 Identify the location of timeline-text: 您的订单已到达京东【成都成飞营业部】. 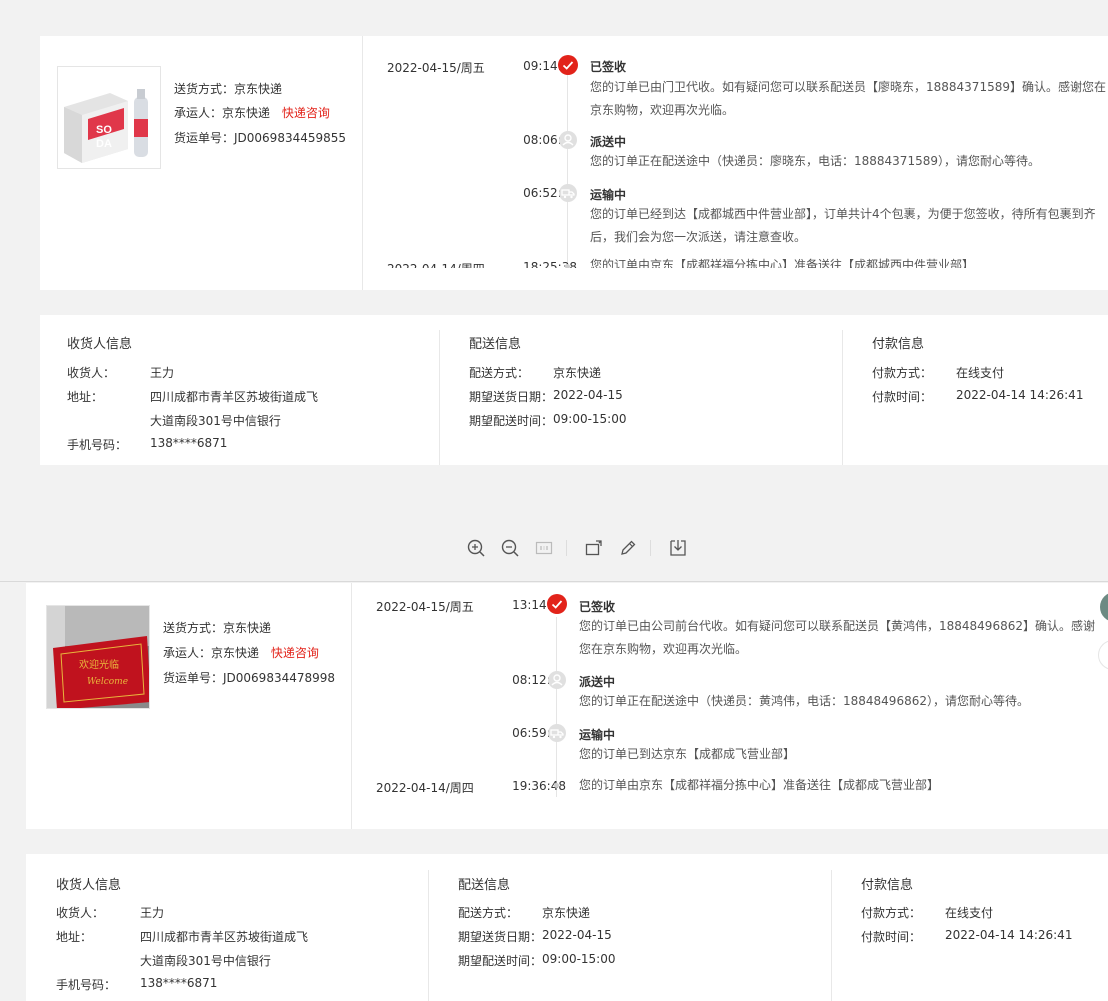
(687, 754).